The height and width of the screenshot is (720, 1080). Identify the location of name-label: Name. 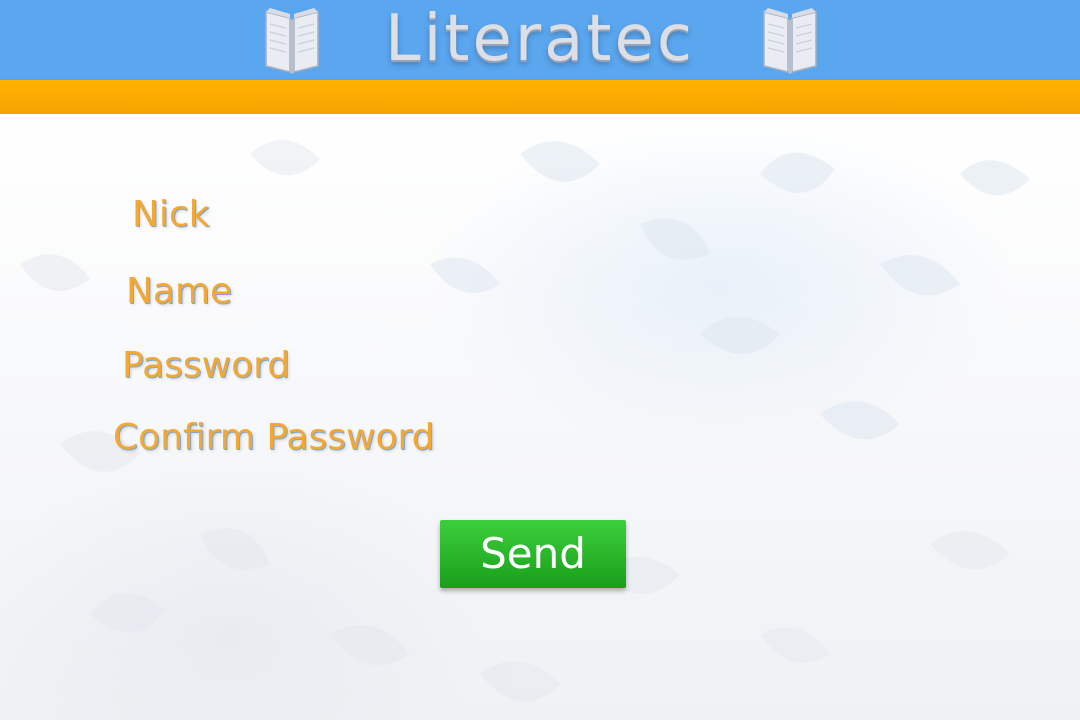
(179, 291).